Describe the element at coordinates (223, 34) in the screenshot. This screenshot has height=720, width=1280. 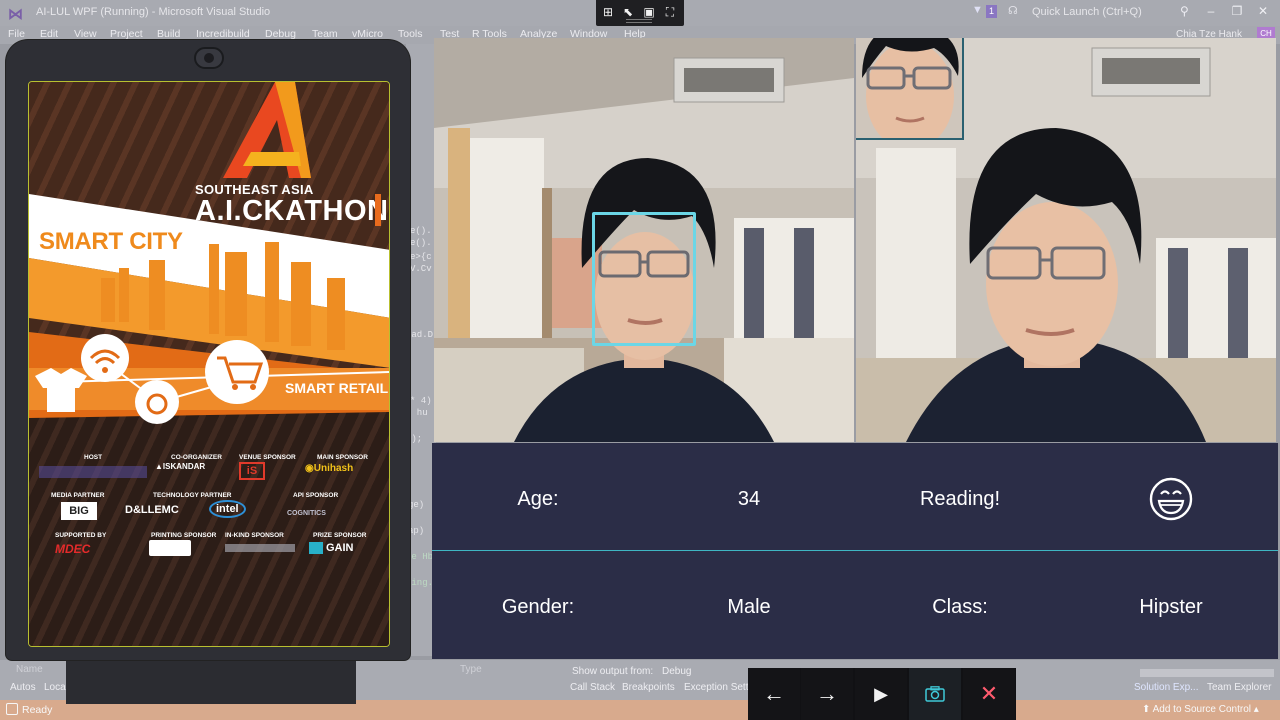
I see `menu-incredibuild: Incredibuild` at that location.